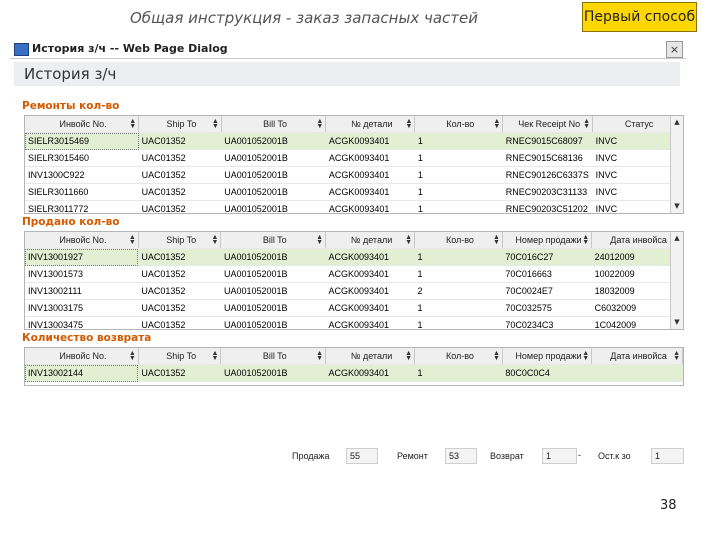 Image resolution: width=720 pixels, height=540 pixels. Describe the element at coordinates (461, 456) in the screenshot. I see `repair-field: 53` at that location.